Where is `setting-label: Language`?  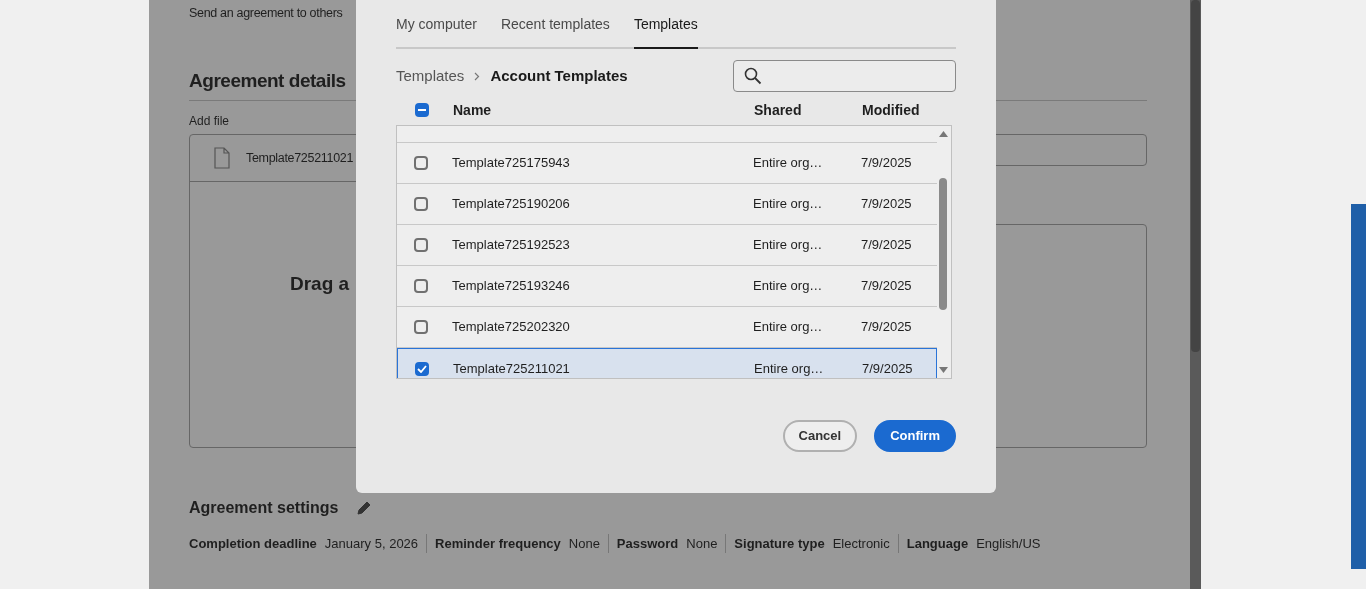 setting-label: Language is located at coordinates (937, 544).